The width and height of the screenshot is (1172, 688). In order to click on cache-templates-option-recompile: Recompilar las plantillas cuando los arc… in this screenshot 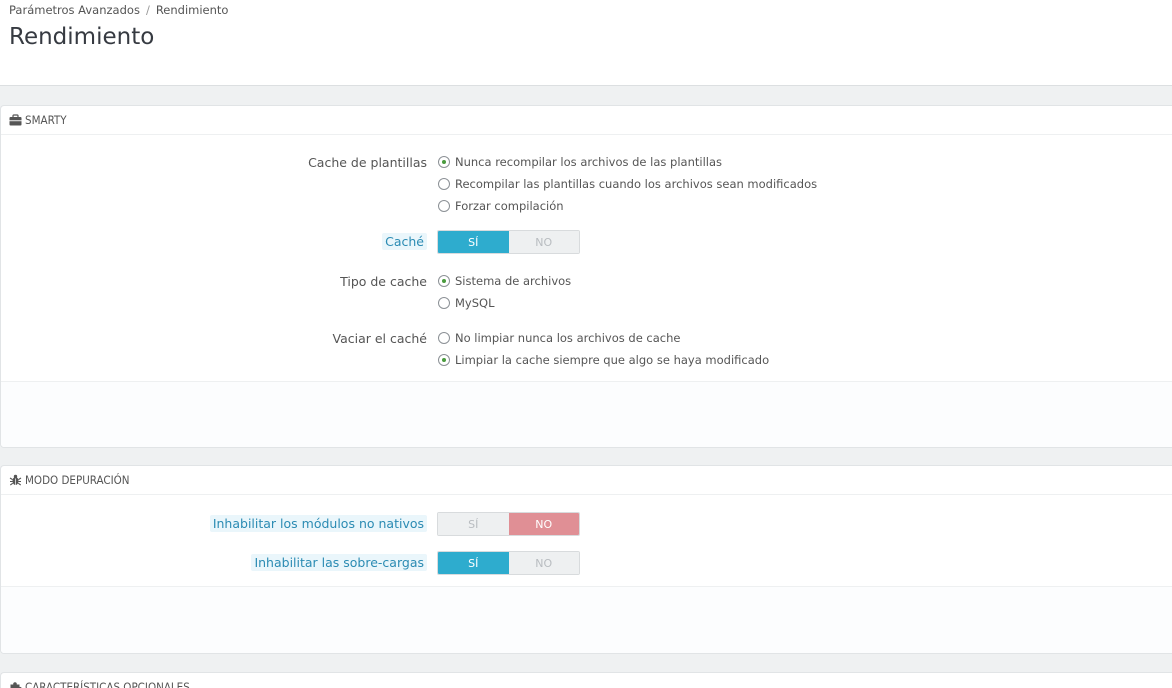, I will do `click(627, 184)`.